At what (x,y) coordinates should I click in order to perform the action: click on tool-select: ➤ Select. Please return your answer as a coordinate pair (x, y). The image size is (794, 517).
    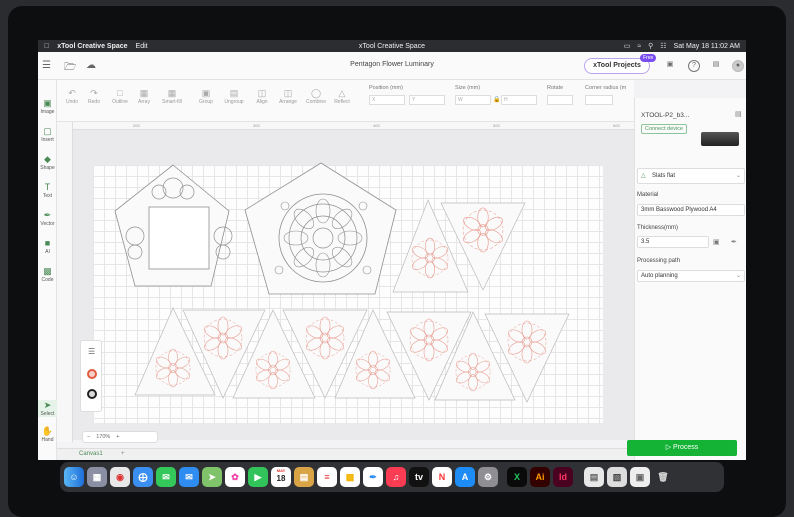
    Looking at the image, I should click on (47, 408).